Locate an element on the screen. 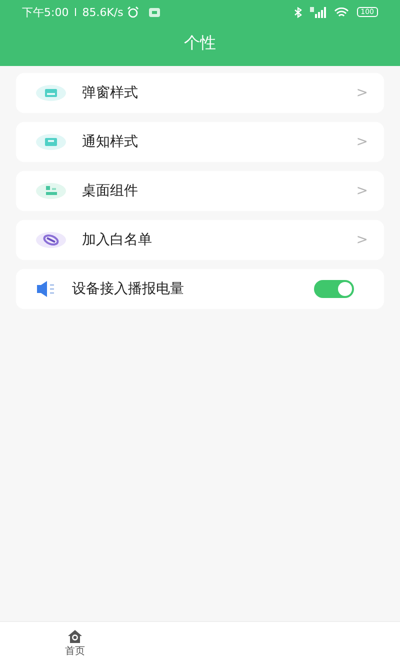  speaker-icon is located at coordinates (46, 289).